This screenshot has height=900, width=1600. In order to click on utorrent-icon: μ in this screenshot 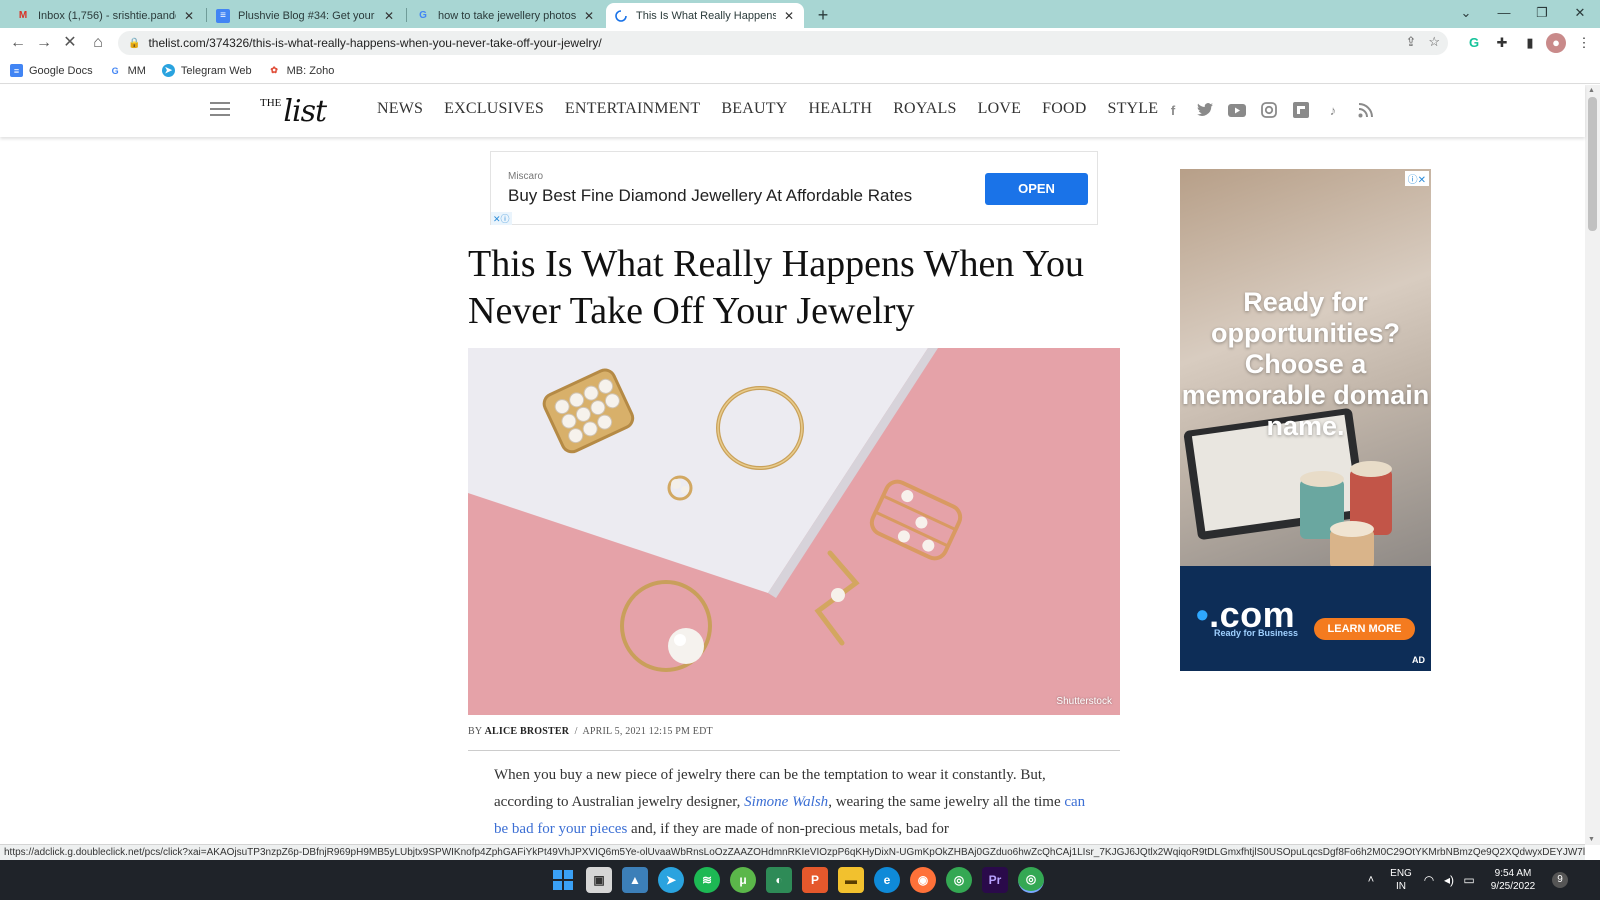, I will do `click(743, 880)`.